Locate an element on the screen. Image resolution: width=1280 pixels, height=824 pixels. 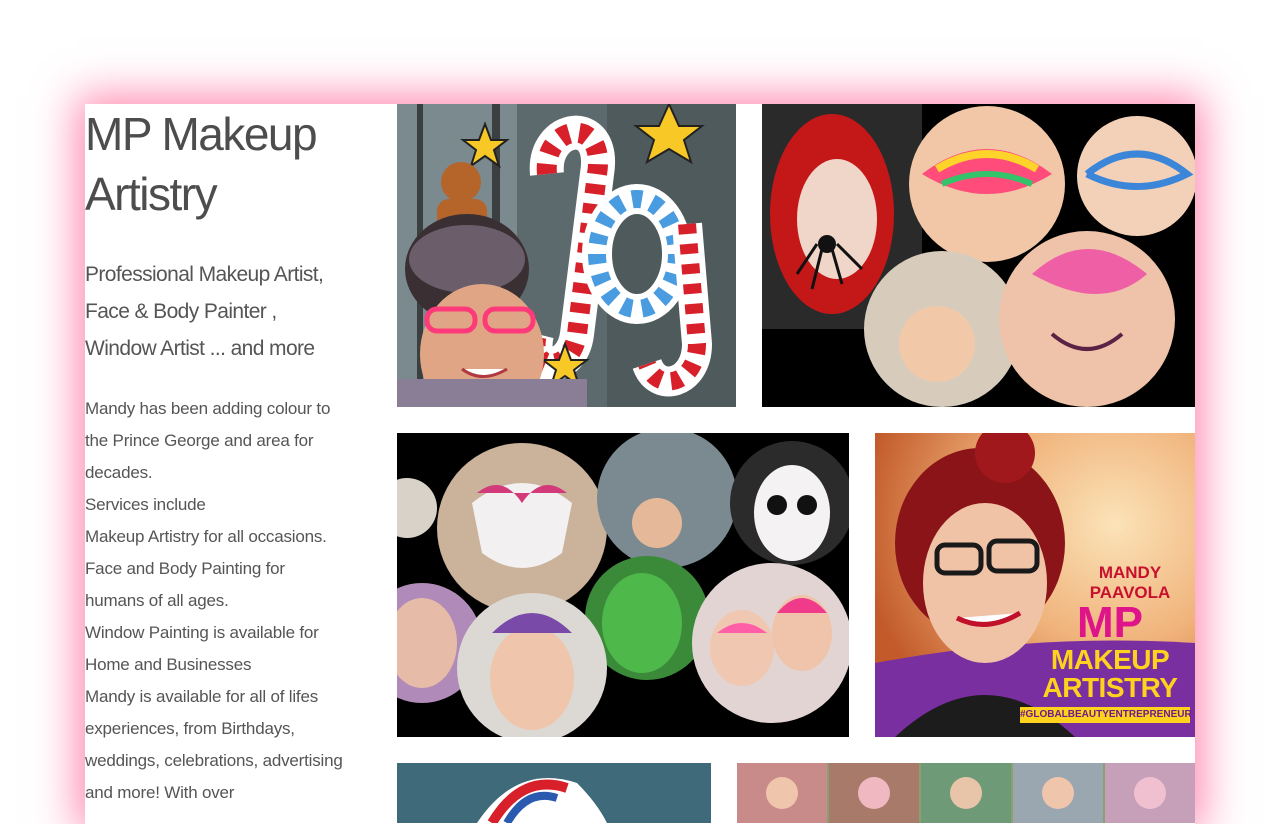
gallery-photo-joy is located at coordinates (566, 255).